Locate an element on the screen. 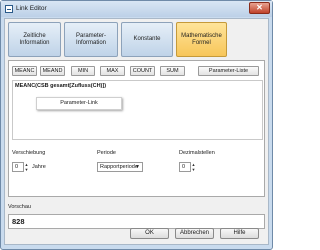 Image resolution: width=320 pixels, height=250 pixels. dezimalstellen-label: Dezimalstellen is located at coordinates (197, 153).